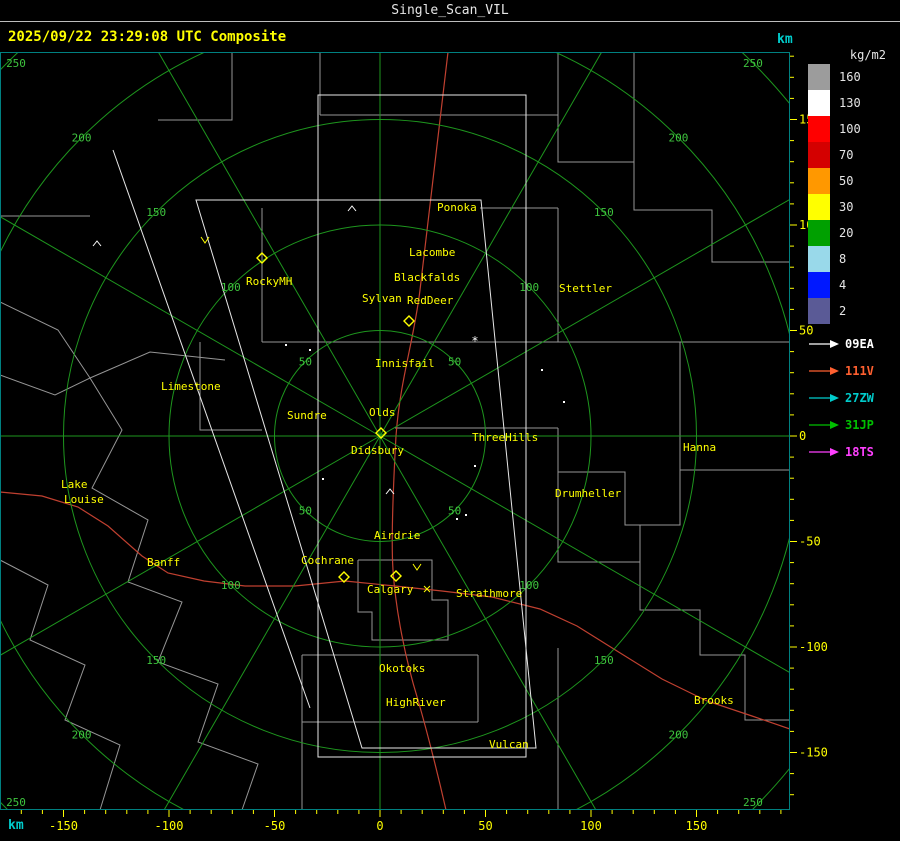  Describe the element at coordinates (397, 535) in the screenshot. I see `city-label: Airdrie` at that location.